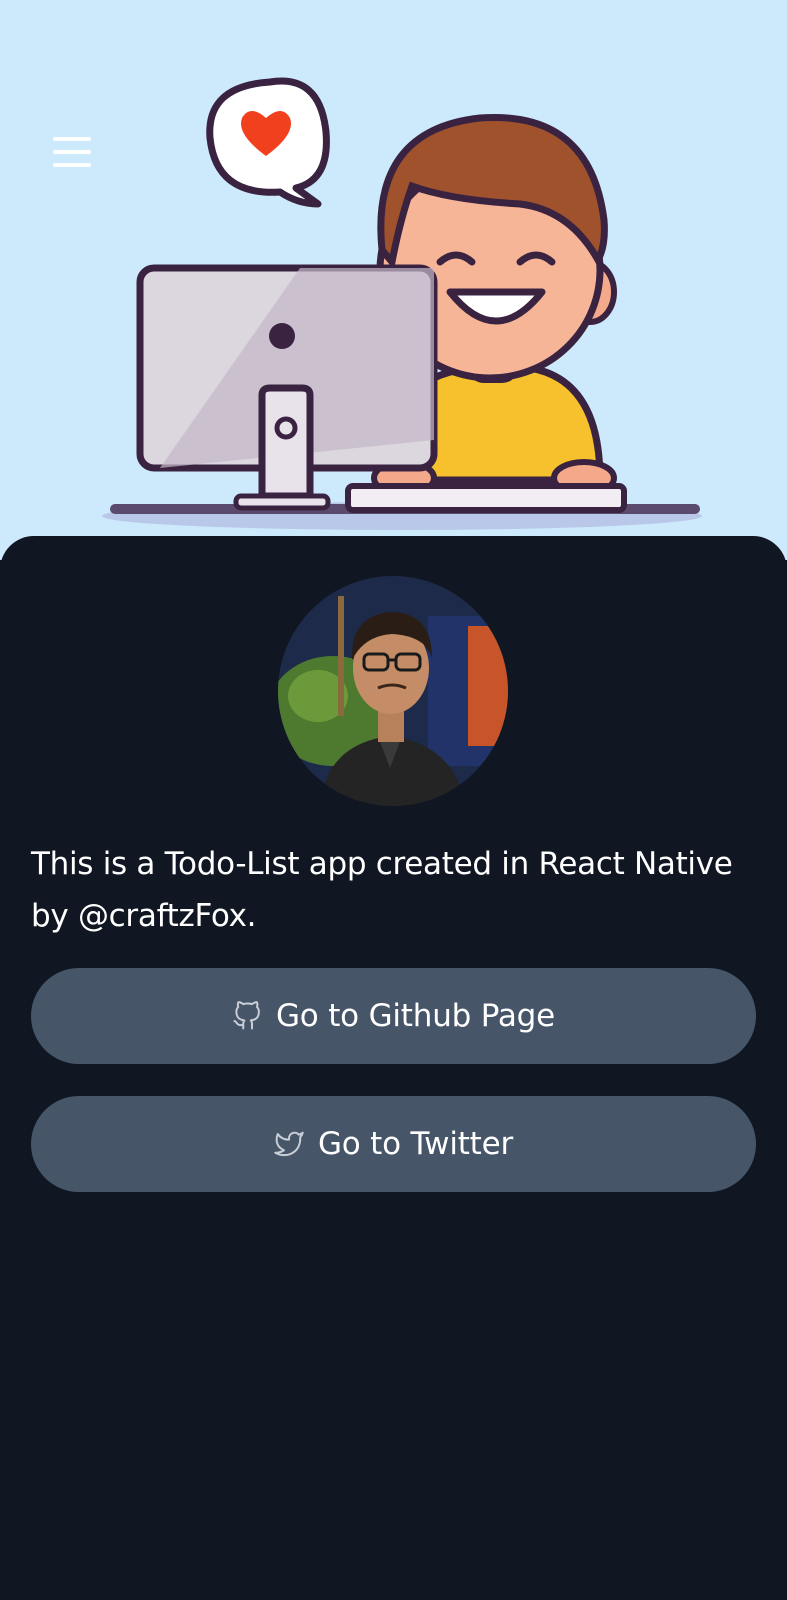 The height and width of the screenshot is (1600, 787). I want to click on profile-photo, so click(393, 691).